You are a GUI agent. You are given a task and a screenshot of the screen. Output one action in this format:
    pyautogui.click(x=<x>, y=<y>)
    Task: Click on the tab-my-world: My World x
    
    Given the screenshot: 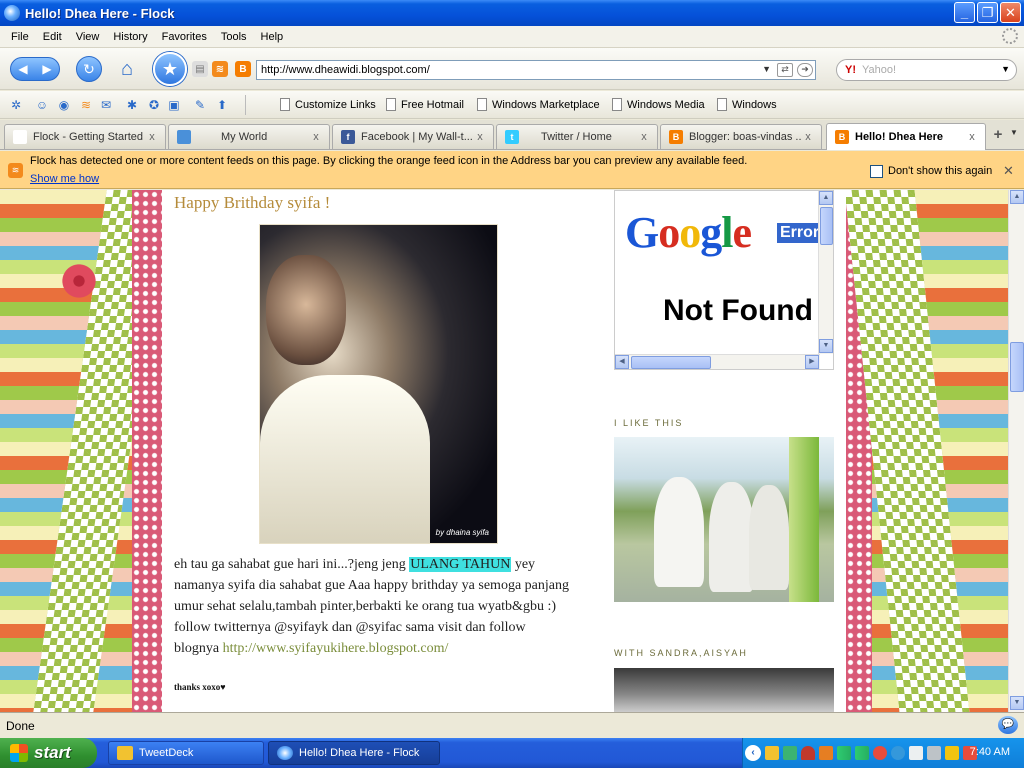 What is the action you would take?
    pyautogui.click(x=249, y=136)
    